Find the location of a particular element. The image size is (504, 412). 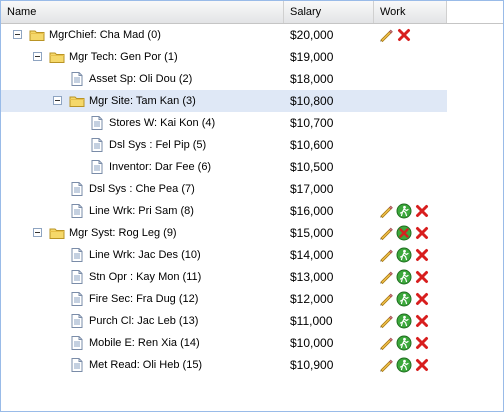

row-label: Dsl Sys : Fel Pip (5) is located at coordinates (158, 145).